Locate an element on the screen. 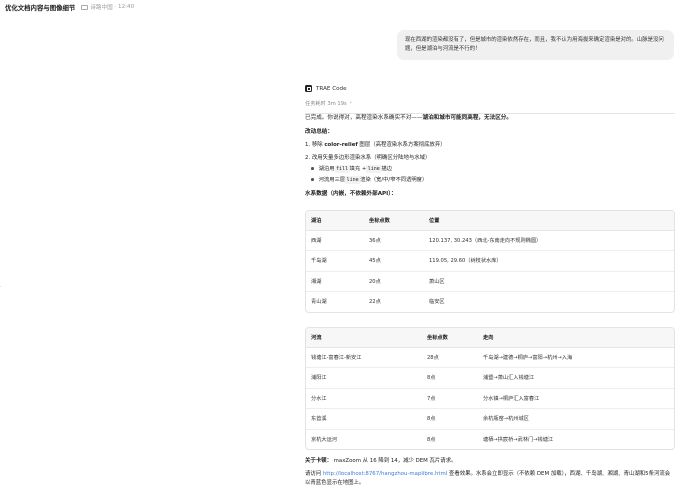  table-cell: 120.137, 30.243（西北-东南走向不规则椭圆） is located at coordinates (549, 241).